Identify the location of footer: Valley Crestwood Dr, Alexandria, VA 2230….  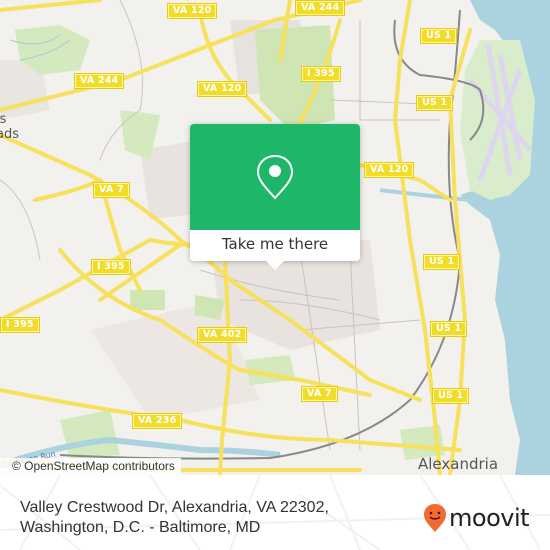
(275, 512).